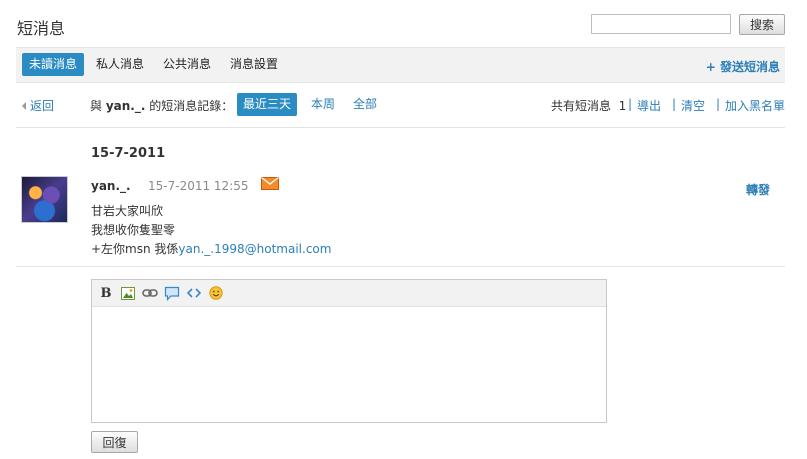 The height and width of the screenshot is (459, 807). I want to click on tab-private: 私人消息, so click(120, 64).